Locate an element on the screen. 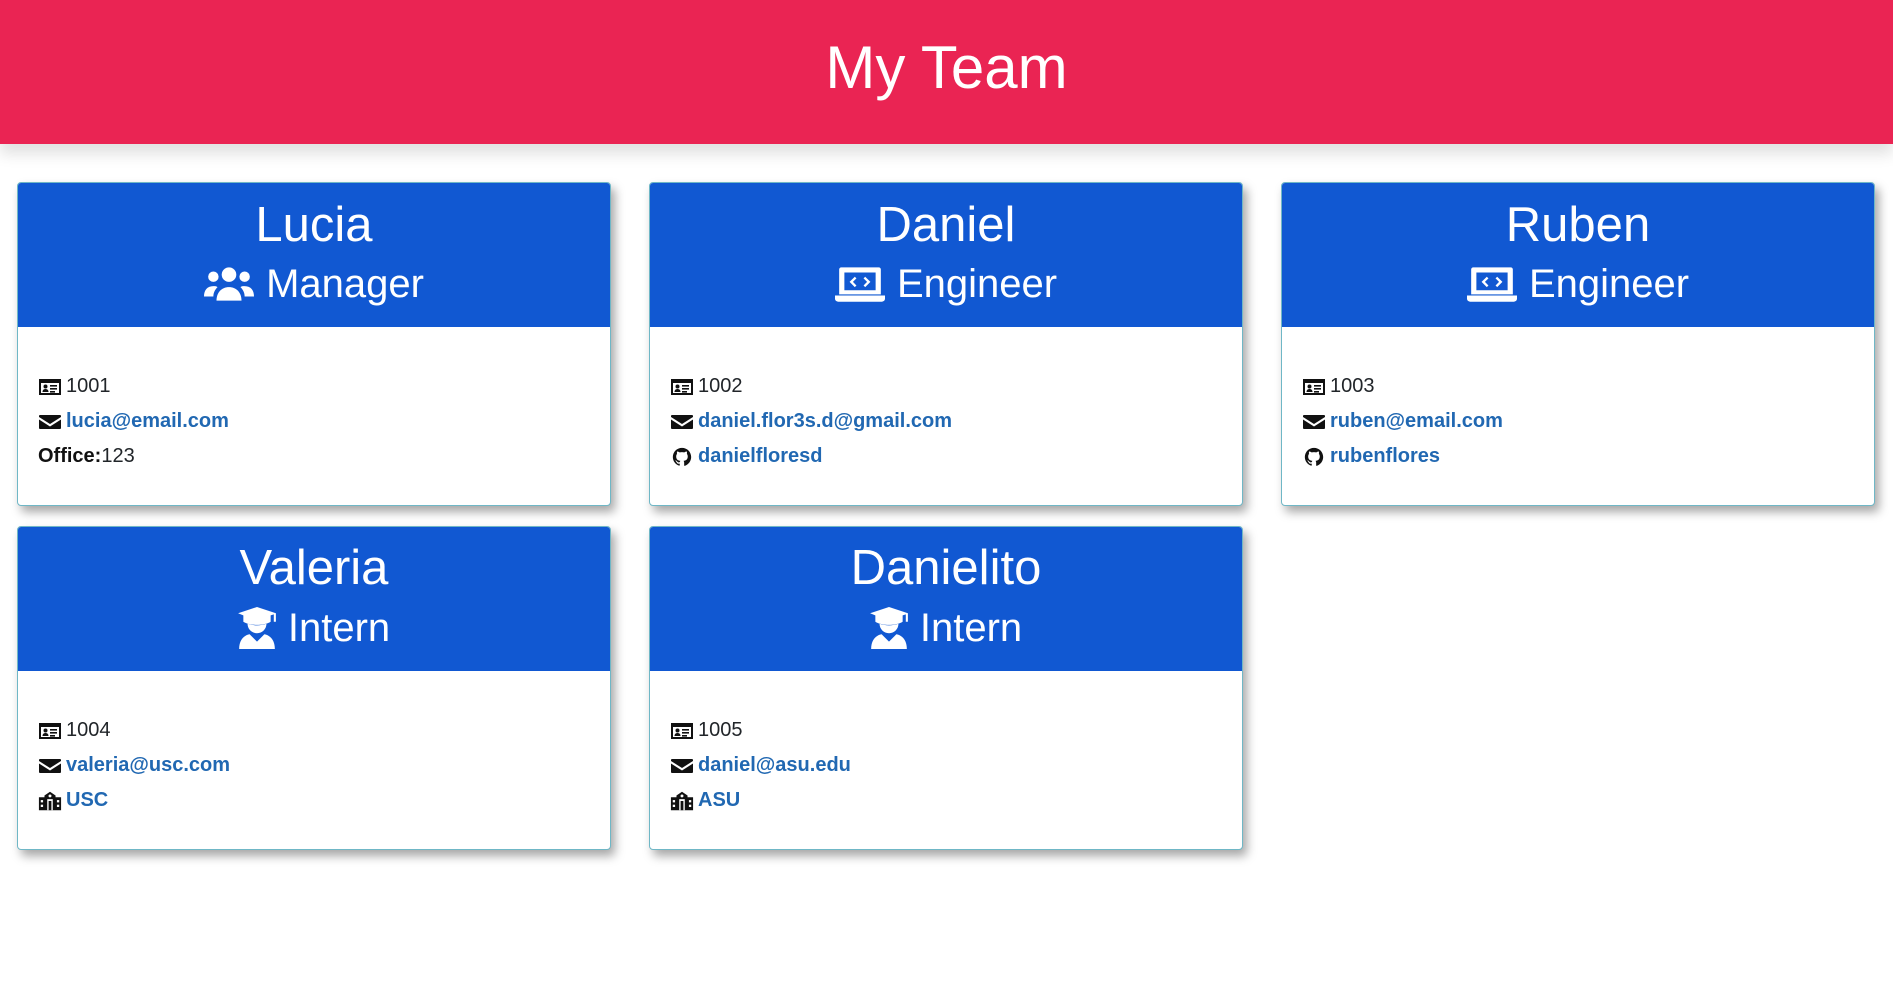  employee-id: 1003 is located at coordinates (1352, 386).